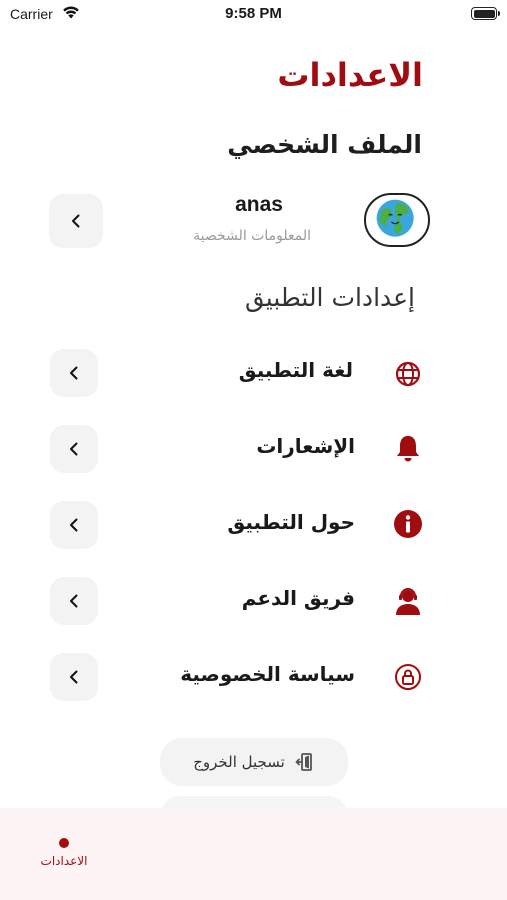 Image resolution: width=507 pixels, height=900 pixels. What do you see at coordinates (291, 522) in the screenshot?
I see `about-row-label: حول التطبيق` at bounding box center [291, 522].